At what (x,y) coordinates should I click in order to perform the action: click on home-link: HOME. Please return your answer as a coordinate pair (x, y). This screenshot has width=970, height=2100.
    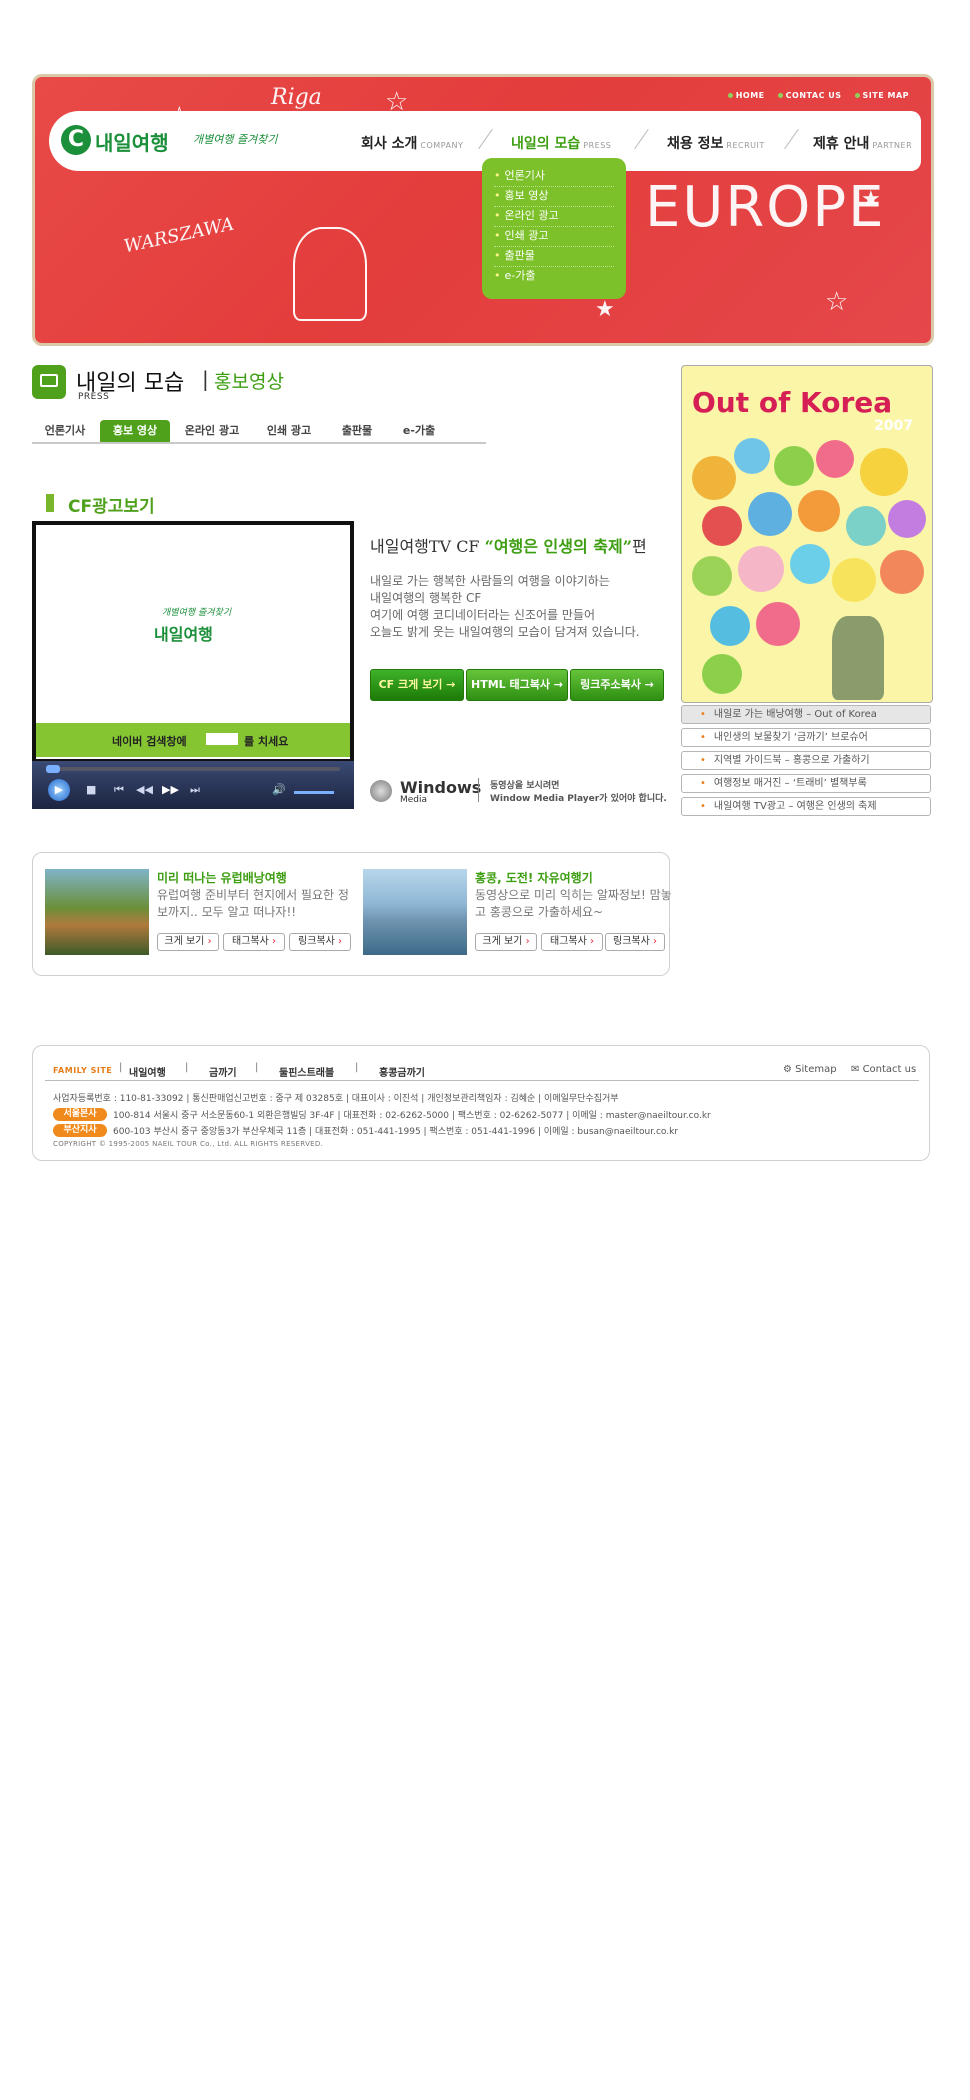
    Looking at the image, I should click on (746, 95).